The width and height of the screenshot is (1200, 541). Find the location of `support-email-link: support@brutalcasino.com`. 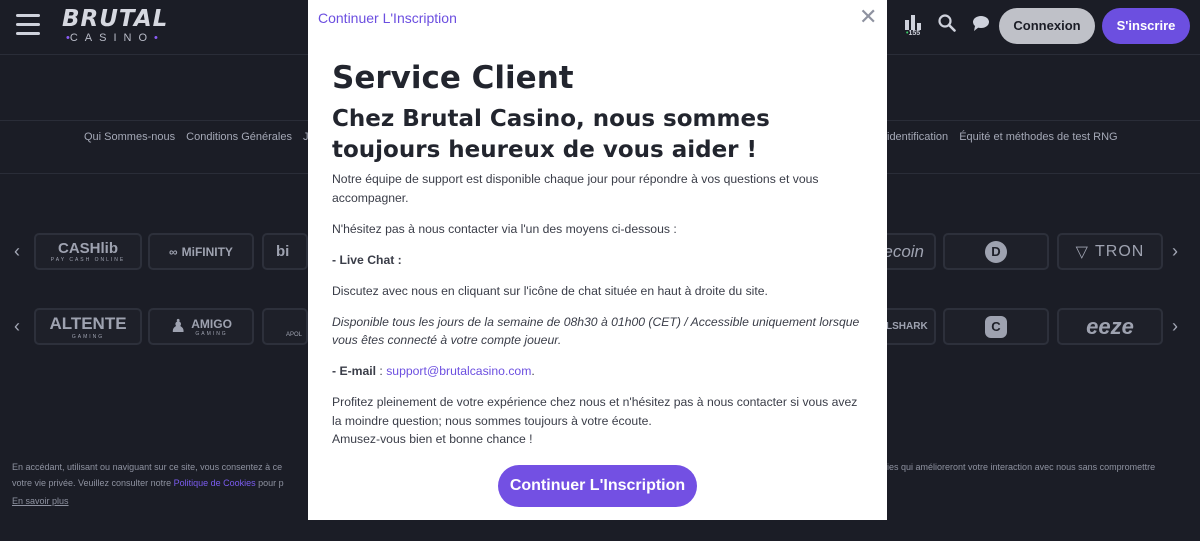

support-email-link: support@brutalcasino.com is located at coordinates (458, 371).